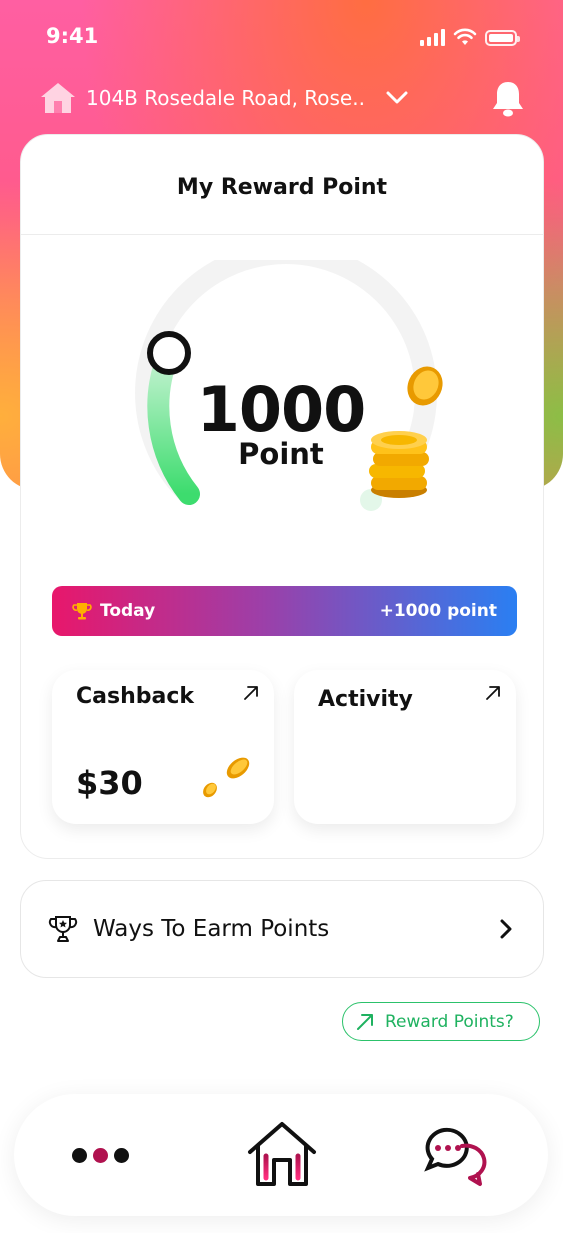  What do you see at coordinates (135, 696) in the screenshot?
I see `cashback-title: Cashback` at bounding box center [135, 696].